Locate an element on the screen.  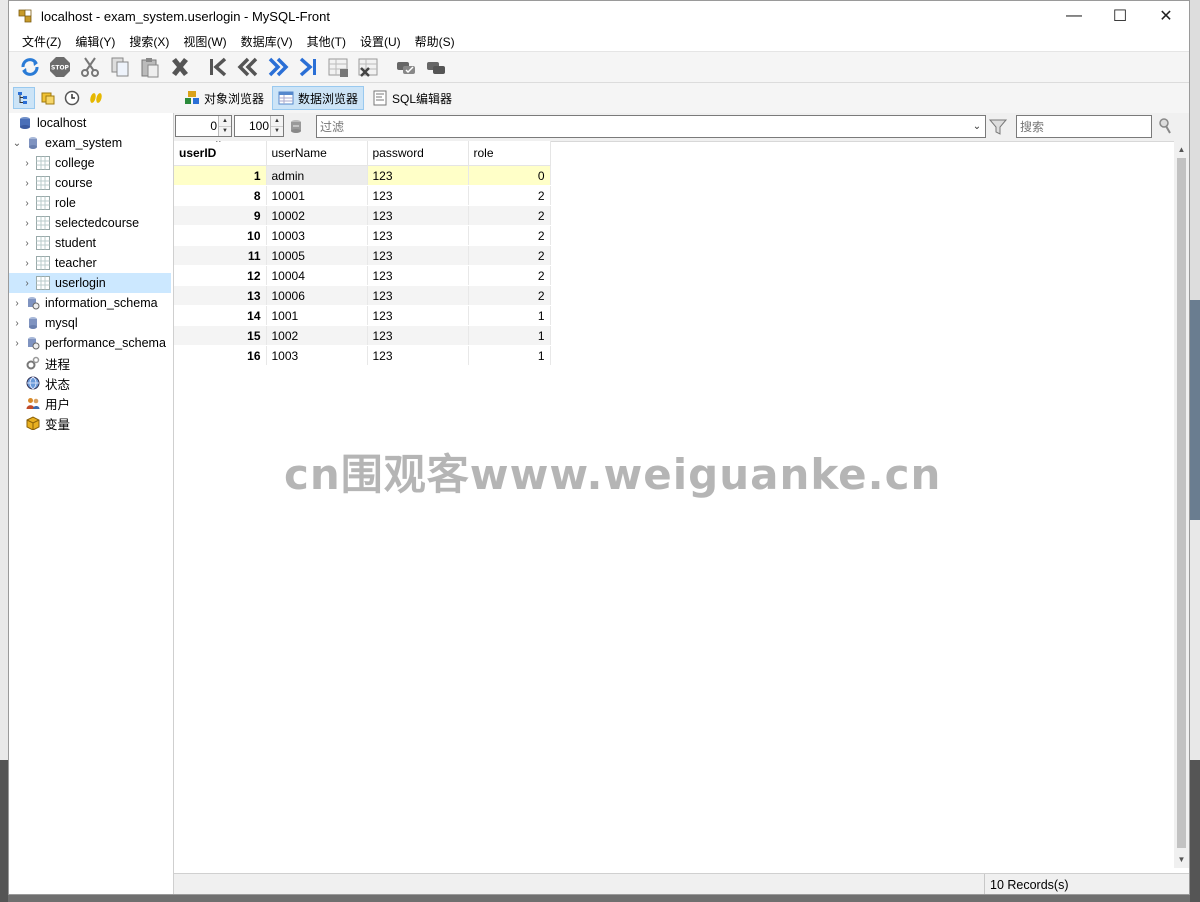
table-row: 12 10004 123 2 is located at coordinates (362, 275).